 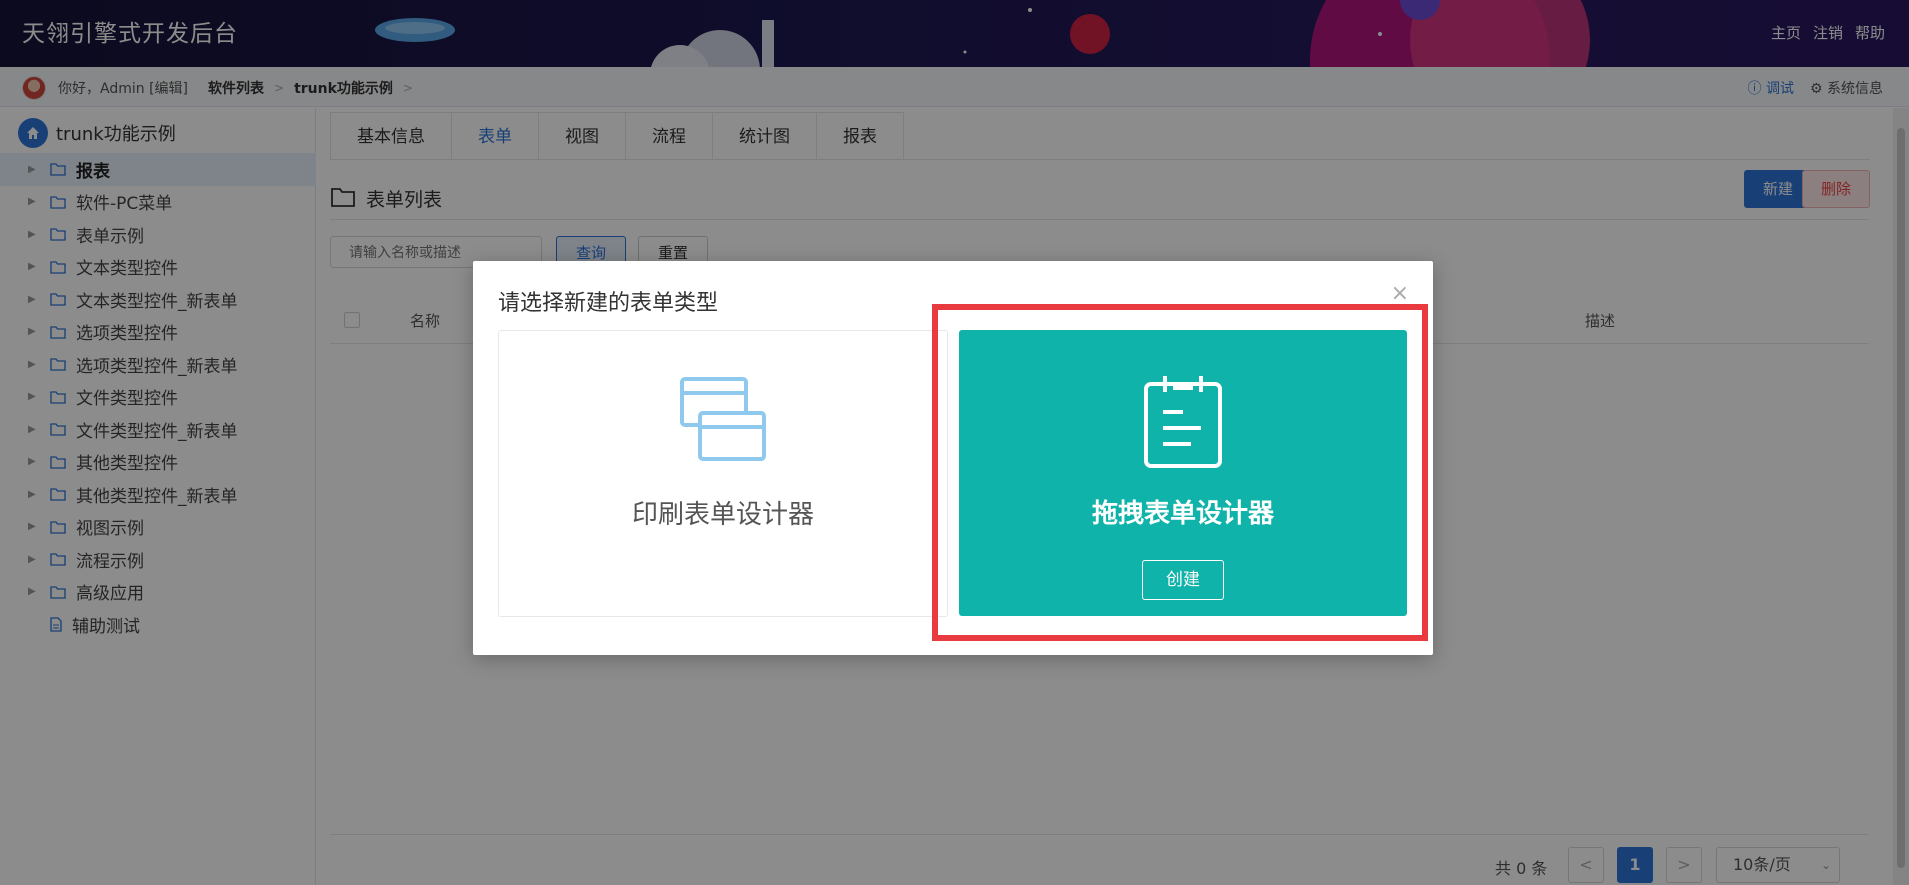 What do you see at coordinates (723, 420) in the screenshot?
I see `cards-icon` at bounding box center [723, 420].